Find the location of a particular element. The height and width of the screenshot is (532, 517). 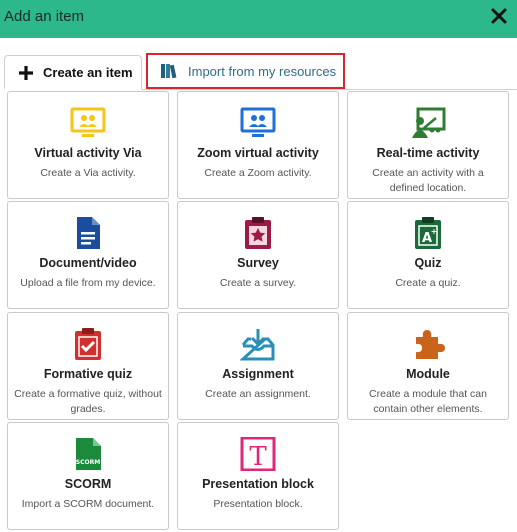

tab-import-resources-label: Import from my resources is located at coordinates (262, 71).